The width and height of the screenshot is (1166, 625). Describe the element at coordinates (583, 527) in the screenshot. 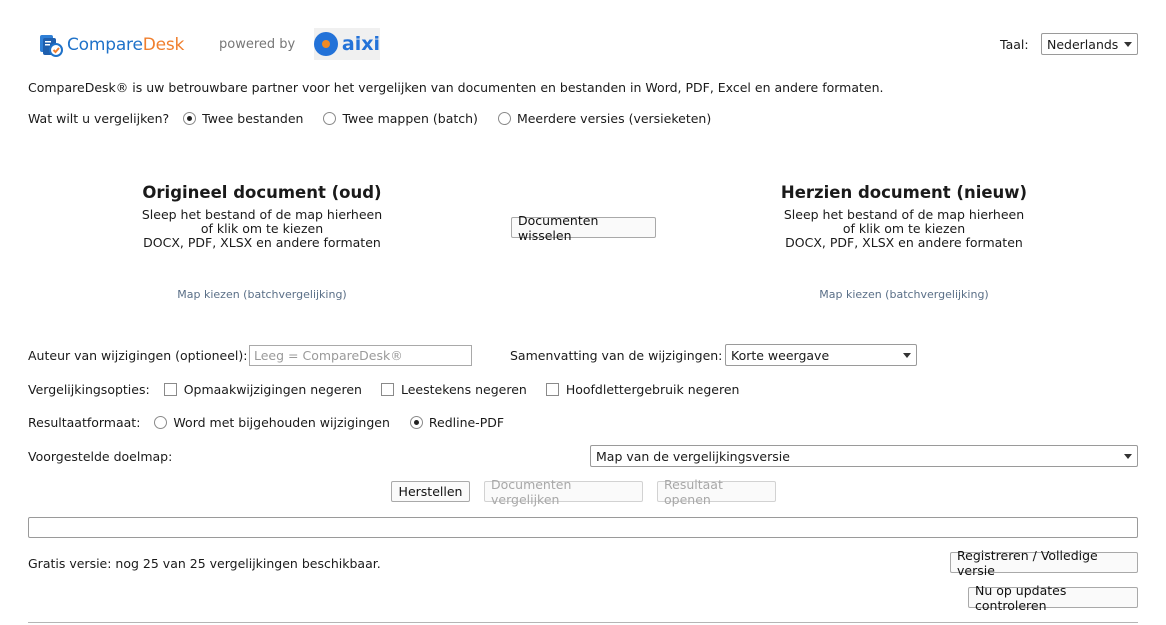

I see `progress-bar` at that location.